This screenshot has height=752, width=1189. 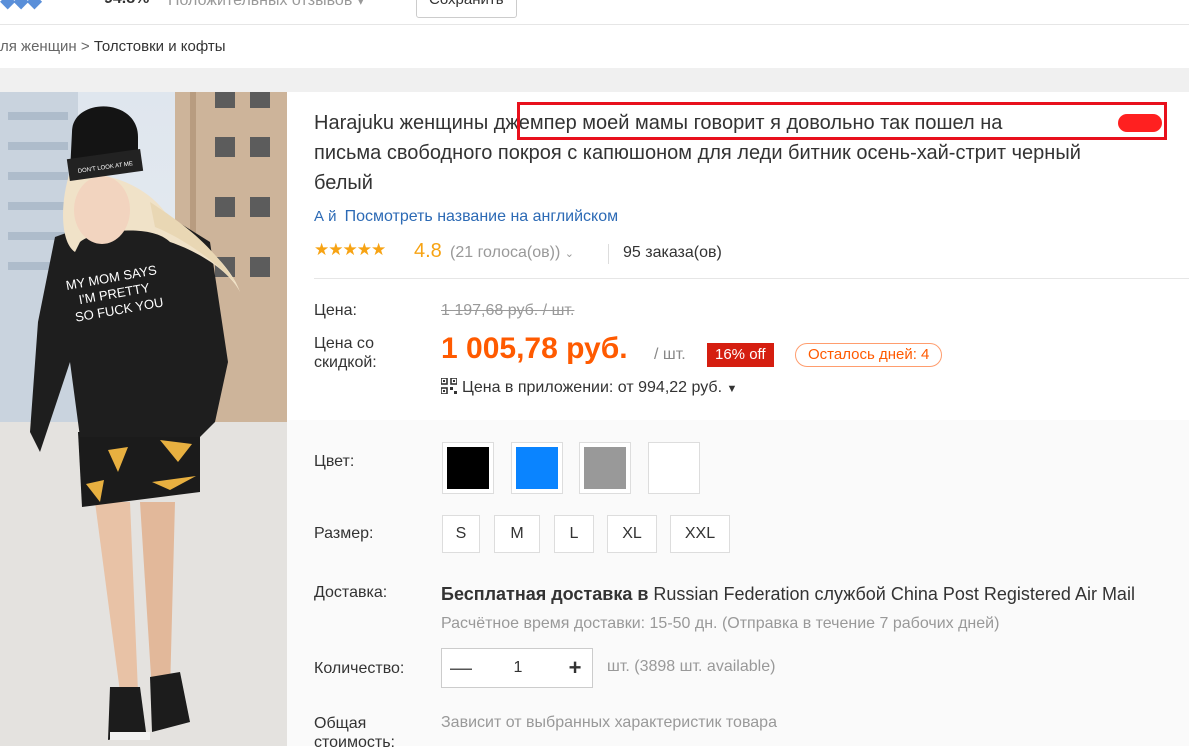 What do you see at coordinates (569, 254) in the screenshot?
I see `chevron-down-icon: ⌄` at bounding box center [569, 254].